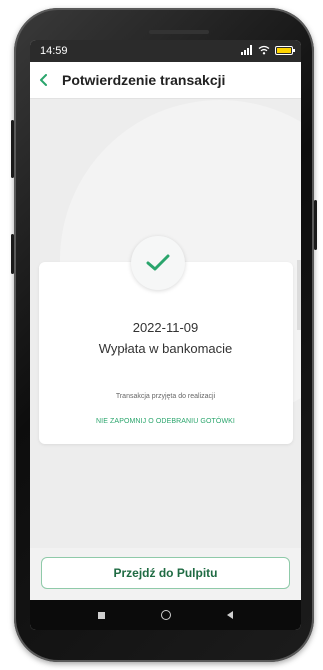  I want to click on home-icon, so click(166, 615).